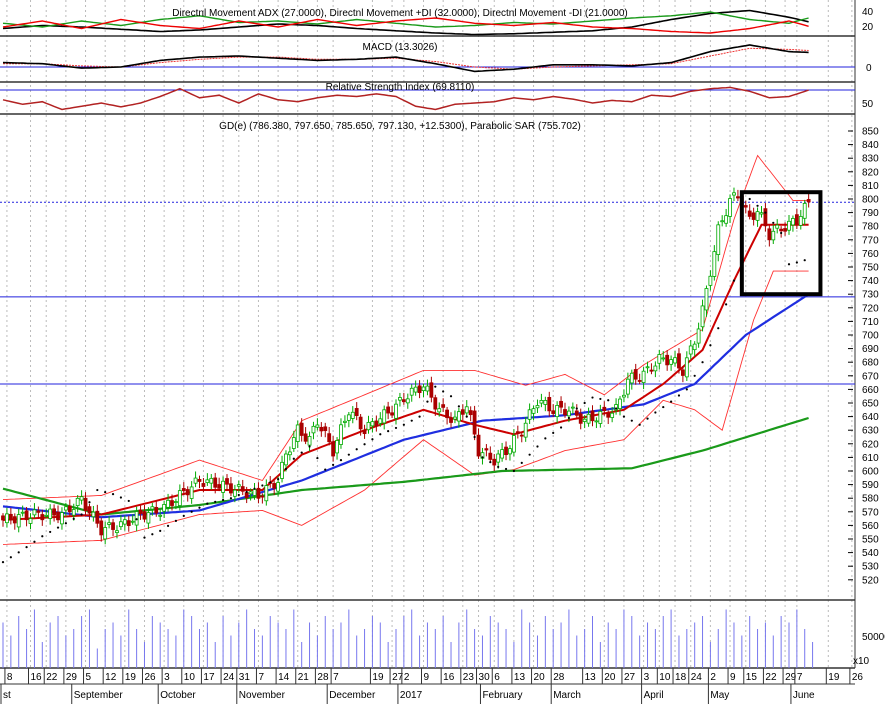 The image size is (885, 704). Describe the element at coordinates (681, 677) in the screenshot. I see `day-tick-label: 18` at that location.